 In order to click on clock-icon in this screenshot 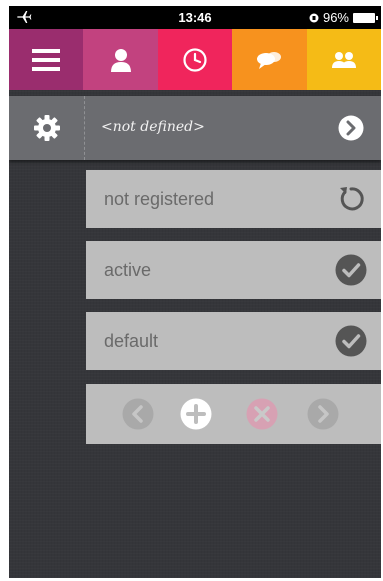, I will do `click(195, 59)`.